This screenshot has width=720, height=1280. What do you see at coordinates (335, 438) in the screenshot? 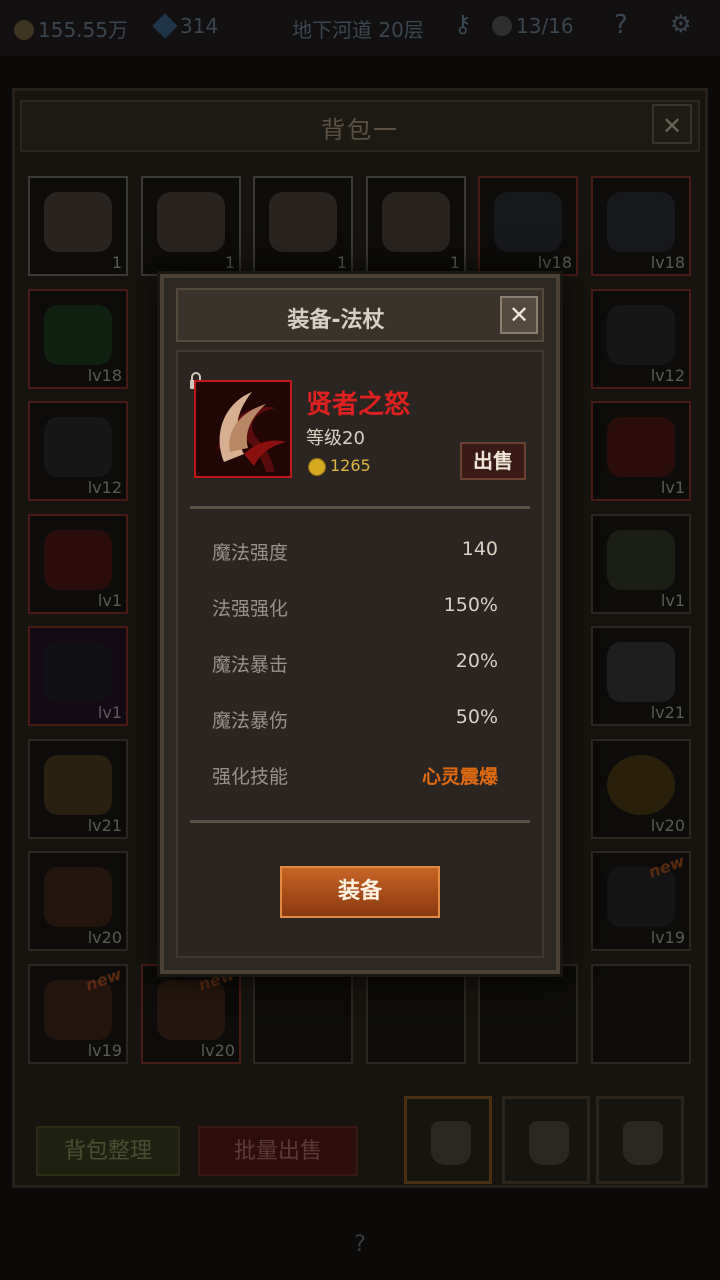
I see `item-level: 等级20` at bounding box center [335, 438].